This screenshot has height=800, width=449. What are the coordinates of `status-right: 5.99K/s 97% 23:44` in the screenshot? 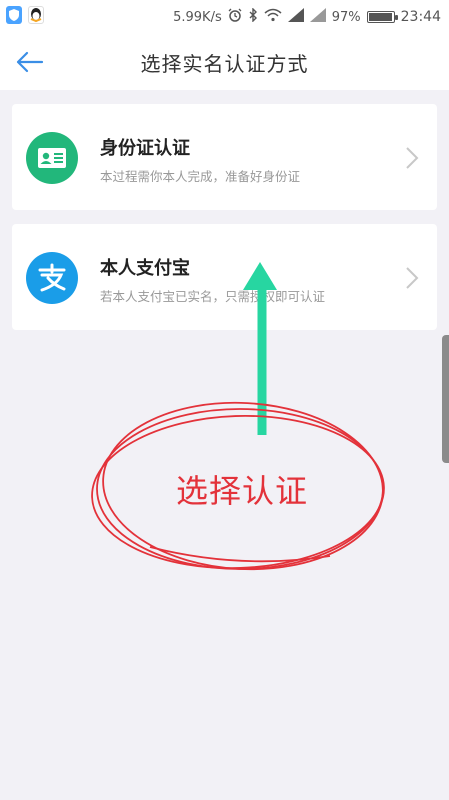 It's located at (307, 16).